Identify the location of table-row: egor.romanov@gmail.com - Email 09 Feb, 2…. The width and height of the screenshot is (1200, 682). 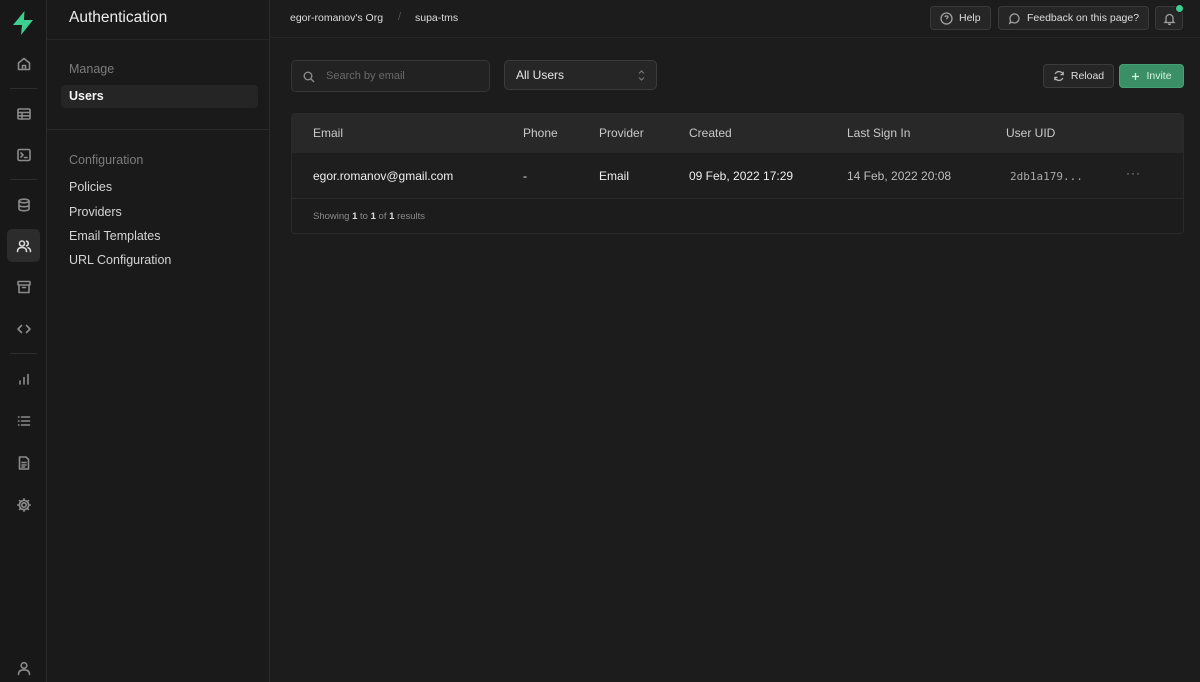
(737, 176).